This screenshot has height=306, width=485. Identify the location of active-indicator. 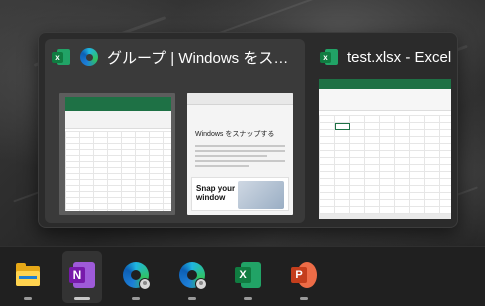
(82, 298).